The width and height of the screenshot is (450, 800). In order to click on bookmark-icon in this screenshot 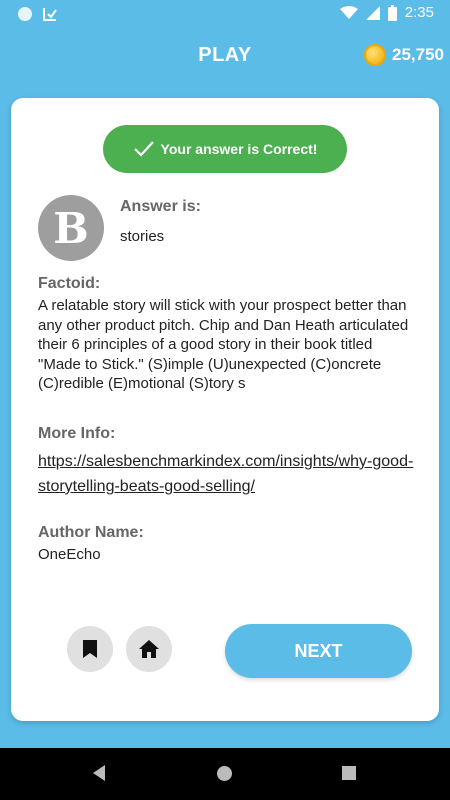, I will do `click(90, 649)`.